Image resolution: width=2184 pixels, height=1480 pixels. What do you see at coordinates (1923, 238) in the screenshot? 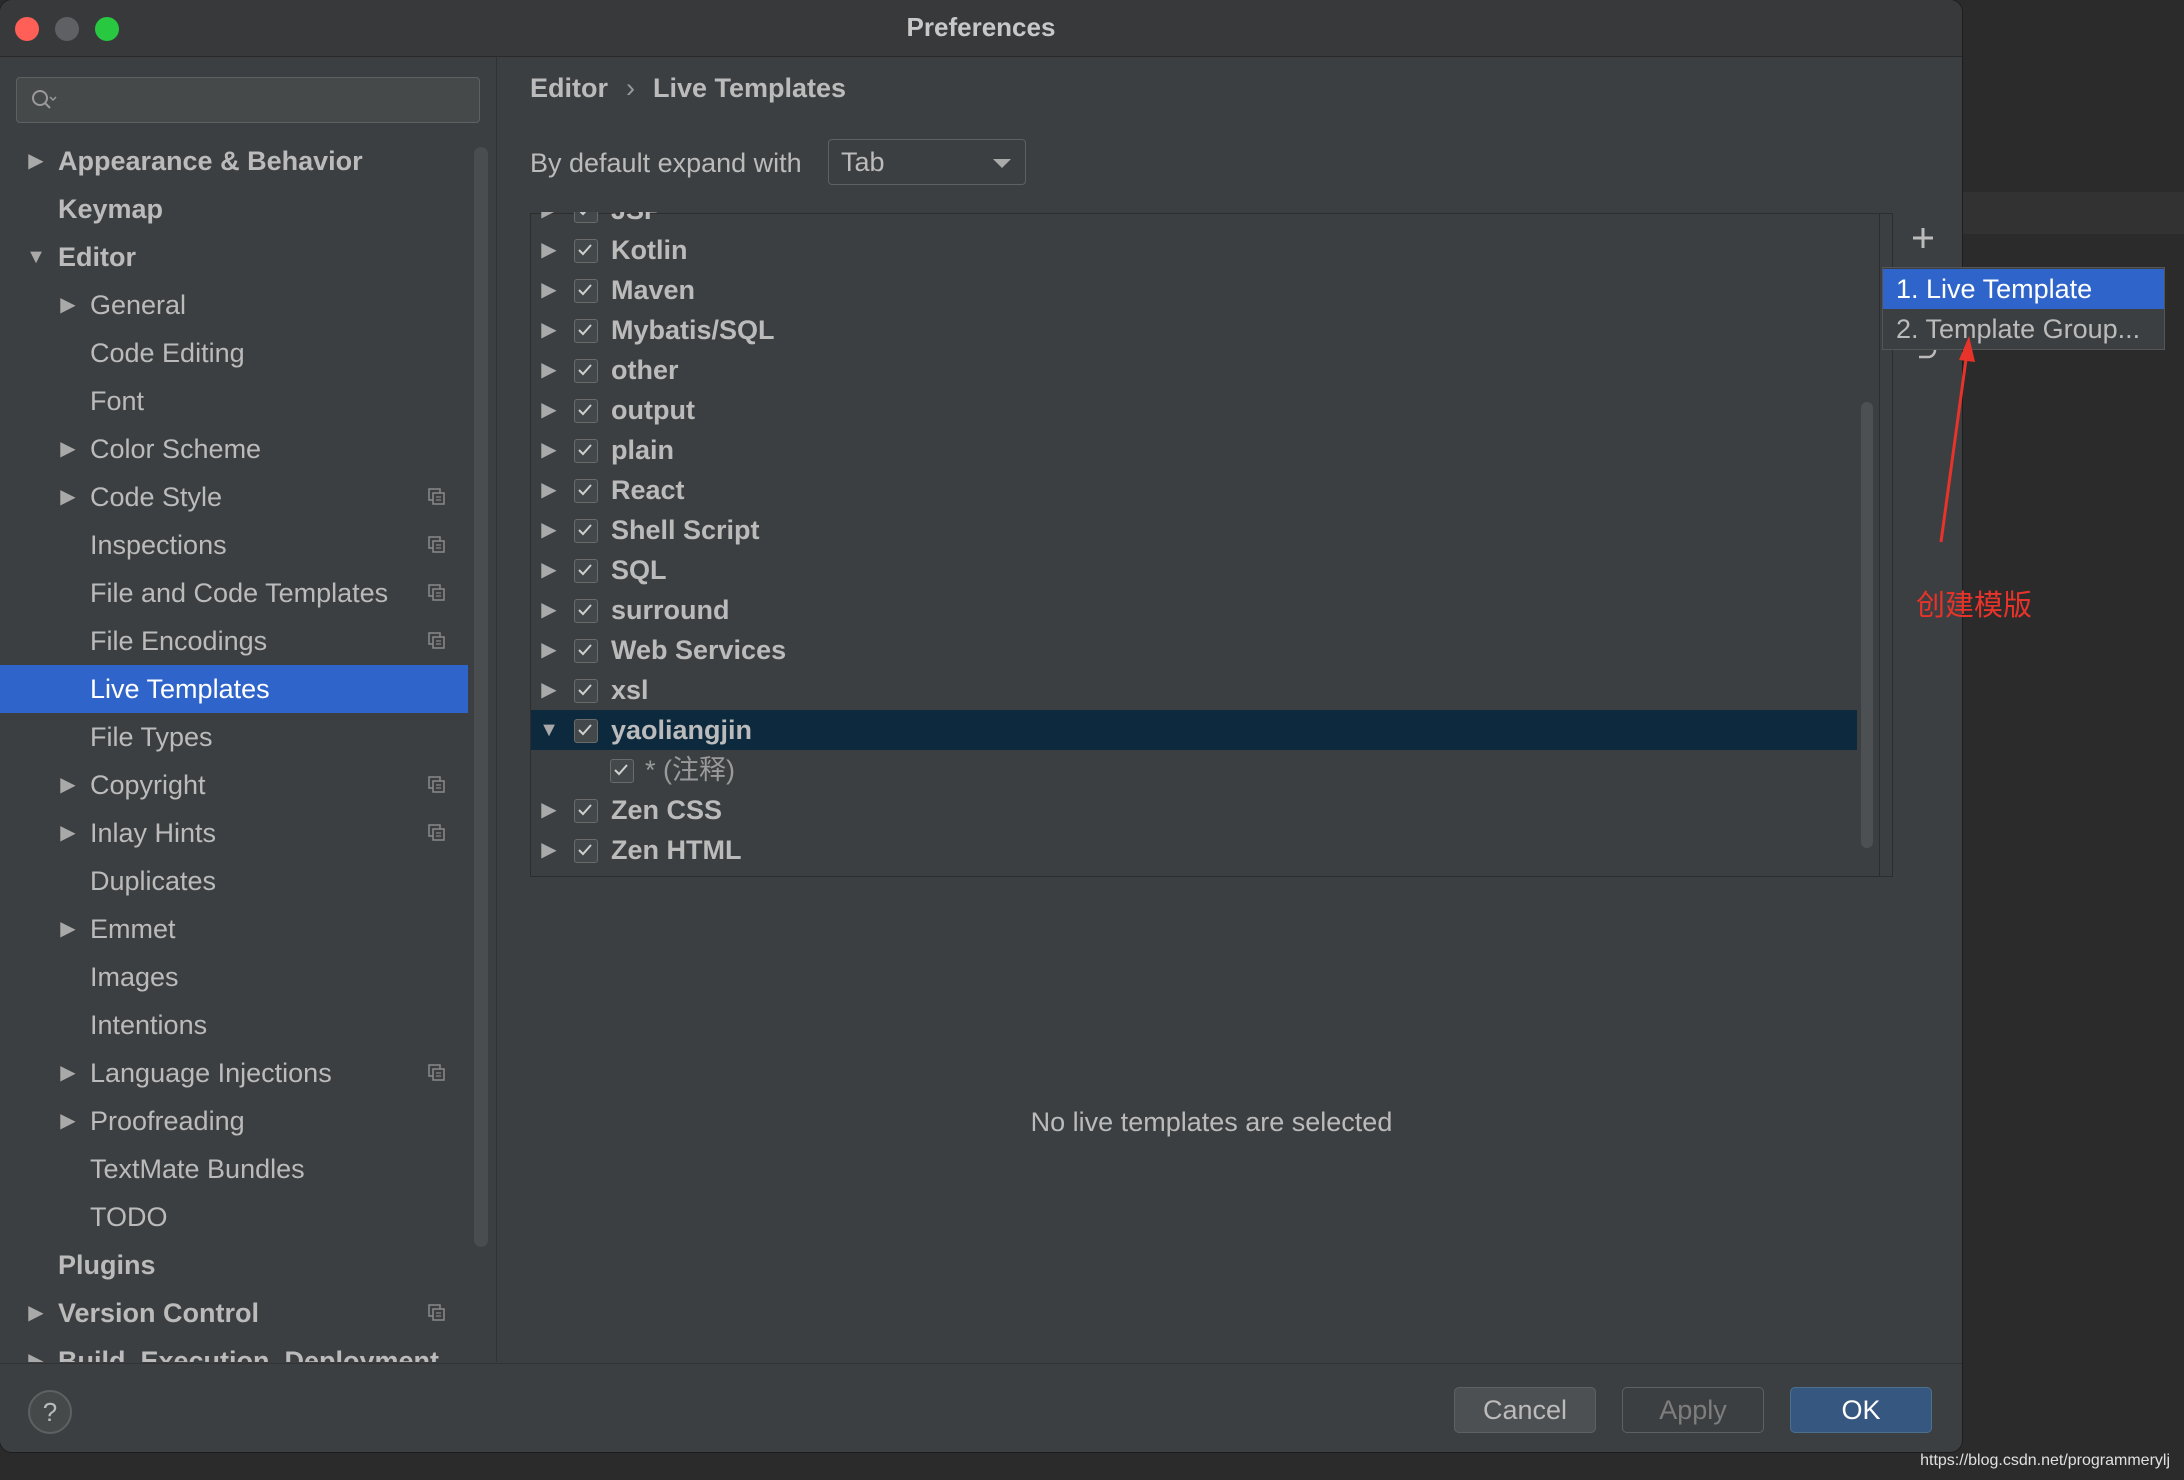
I see `plus-icon` at bounding box center [1923, 238].